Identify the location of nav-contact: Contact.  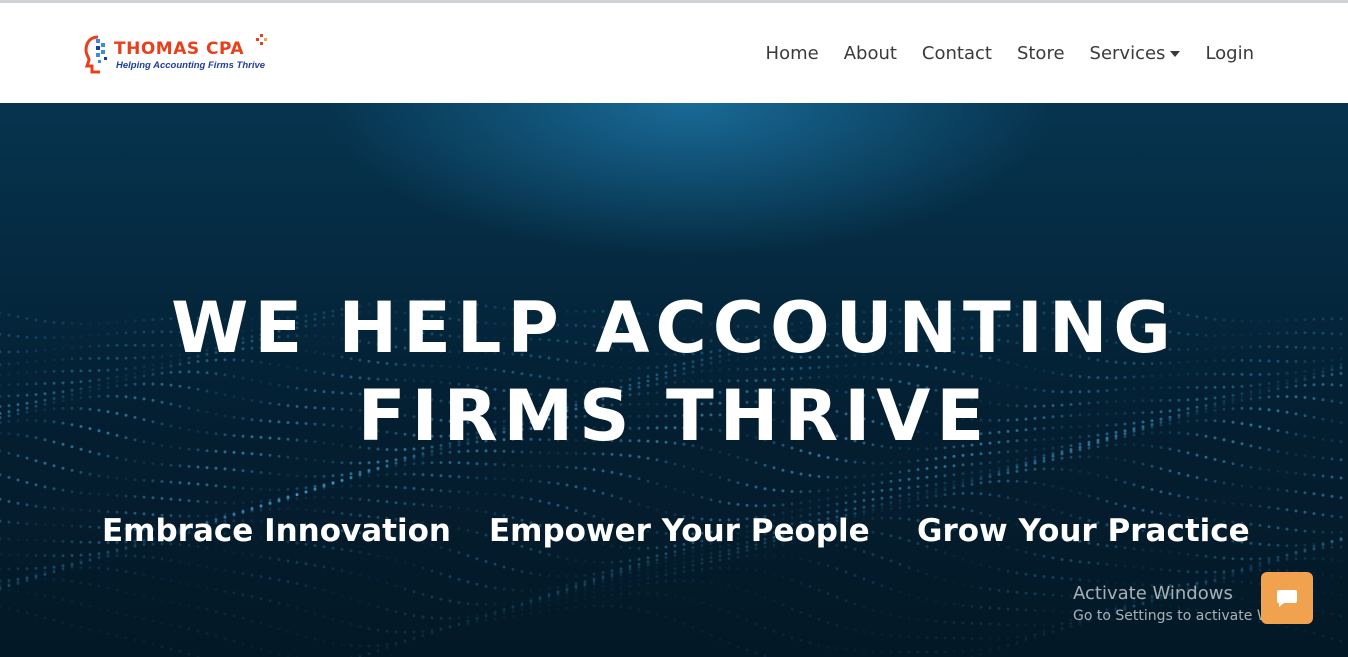
(957, 53).